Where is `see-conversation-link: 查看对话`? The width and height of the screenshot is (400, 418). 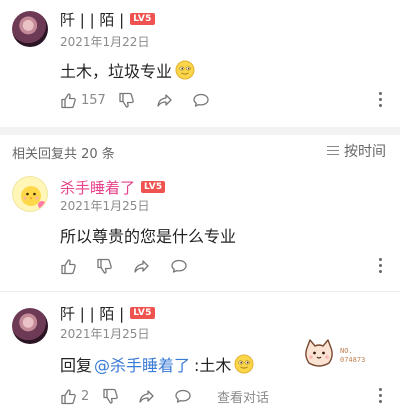
see-conversation-link: 查看对话 is located at coordinates (243, 396).